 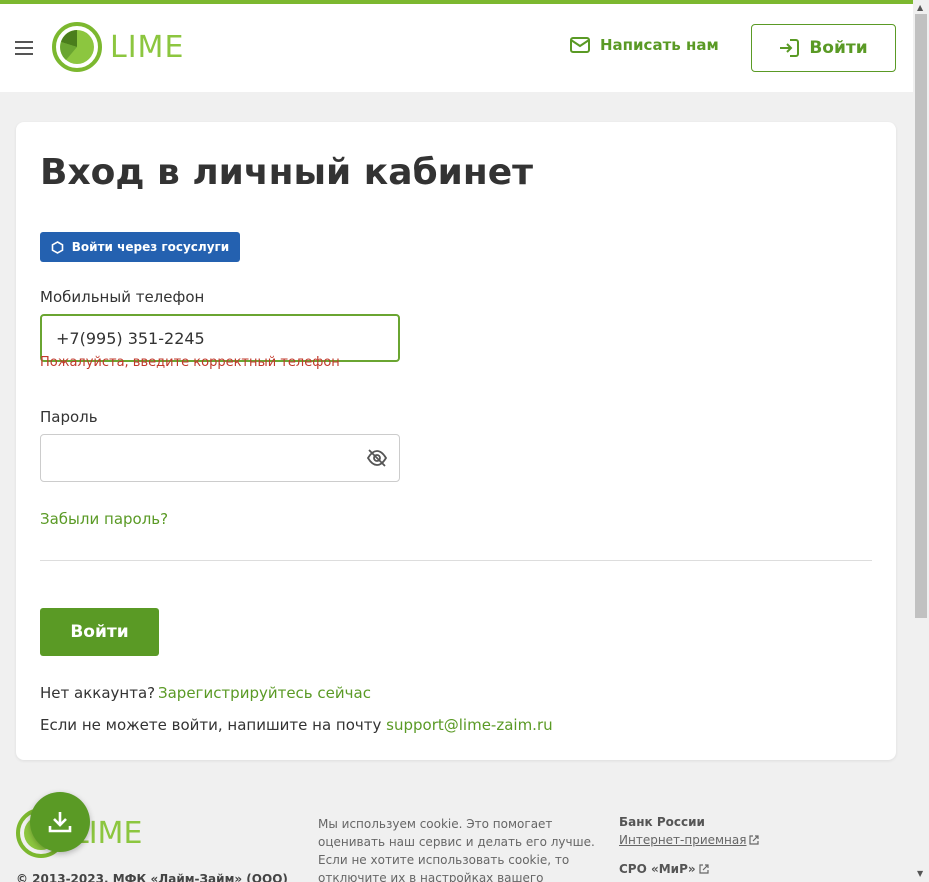 What do you see at coordinates (920, 873) in the screenshot?
I see `scroll-down-arrow: ▼` at bounding box center [920, 873].